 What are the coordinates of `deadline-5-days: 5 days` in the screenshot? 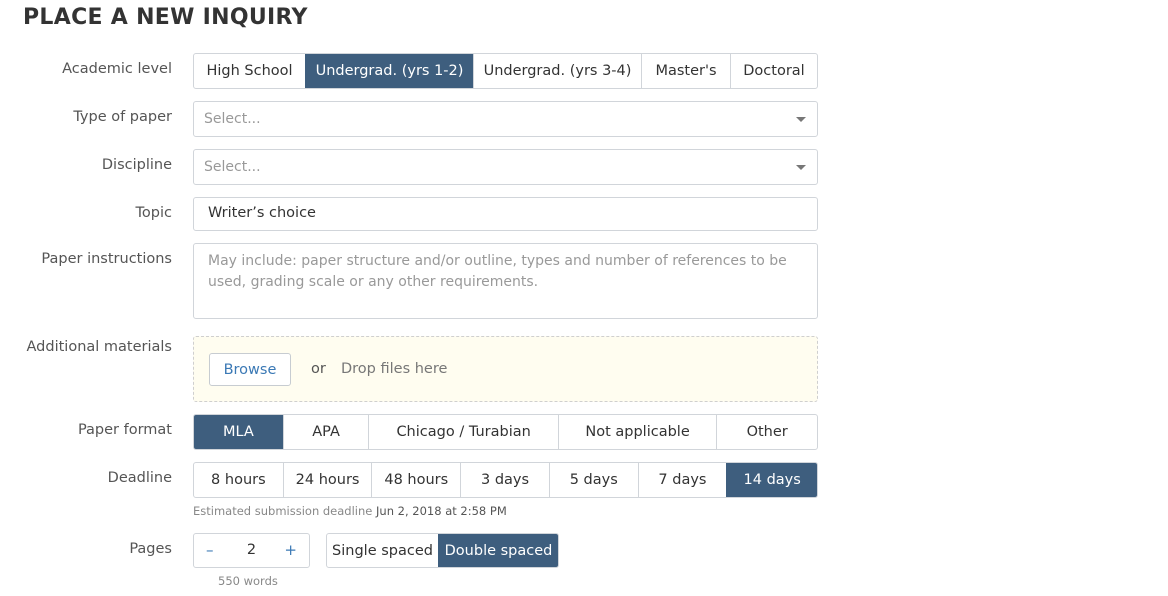 It's located at (593, 480).